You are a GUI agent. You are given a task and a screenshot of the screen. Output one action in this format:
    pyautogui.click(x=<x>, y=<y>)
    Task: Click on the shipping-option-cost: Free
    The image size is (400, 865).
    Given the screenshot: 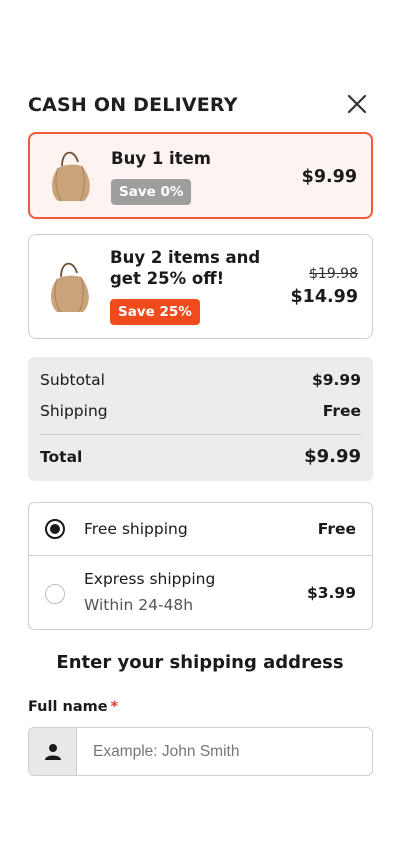 What is the action you would take?
    pyautogui.click(x=336, y=529)
    